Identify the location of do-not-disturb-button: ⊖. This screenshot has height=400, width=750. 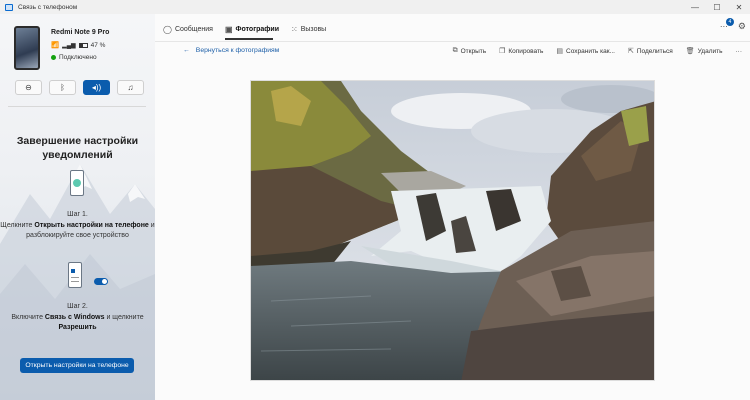
(28, 87).